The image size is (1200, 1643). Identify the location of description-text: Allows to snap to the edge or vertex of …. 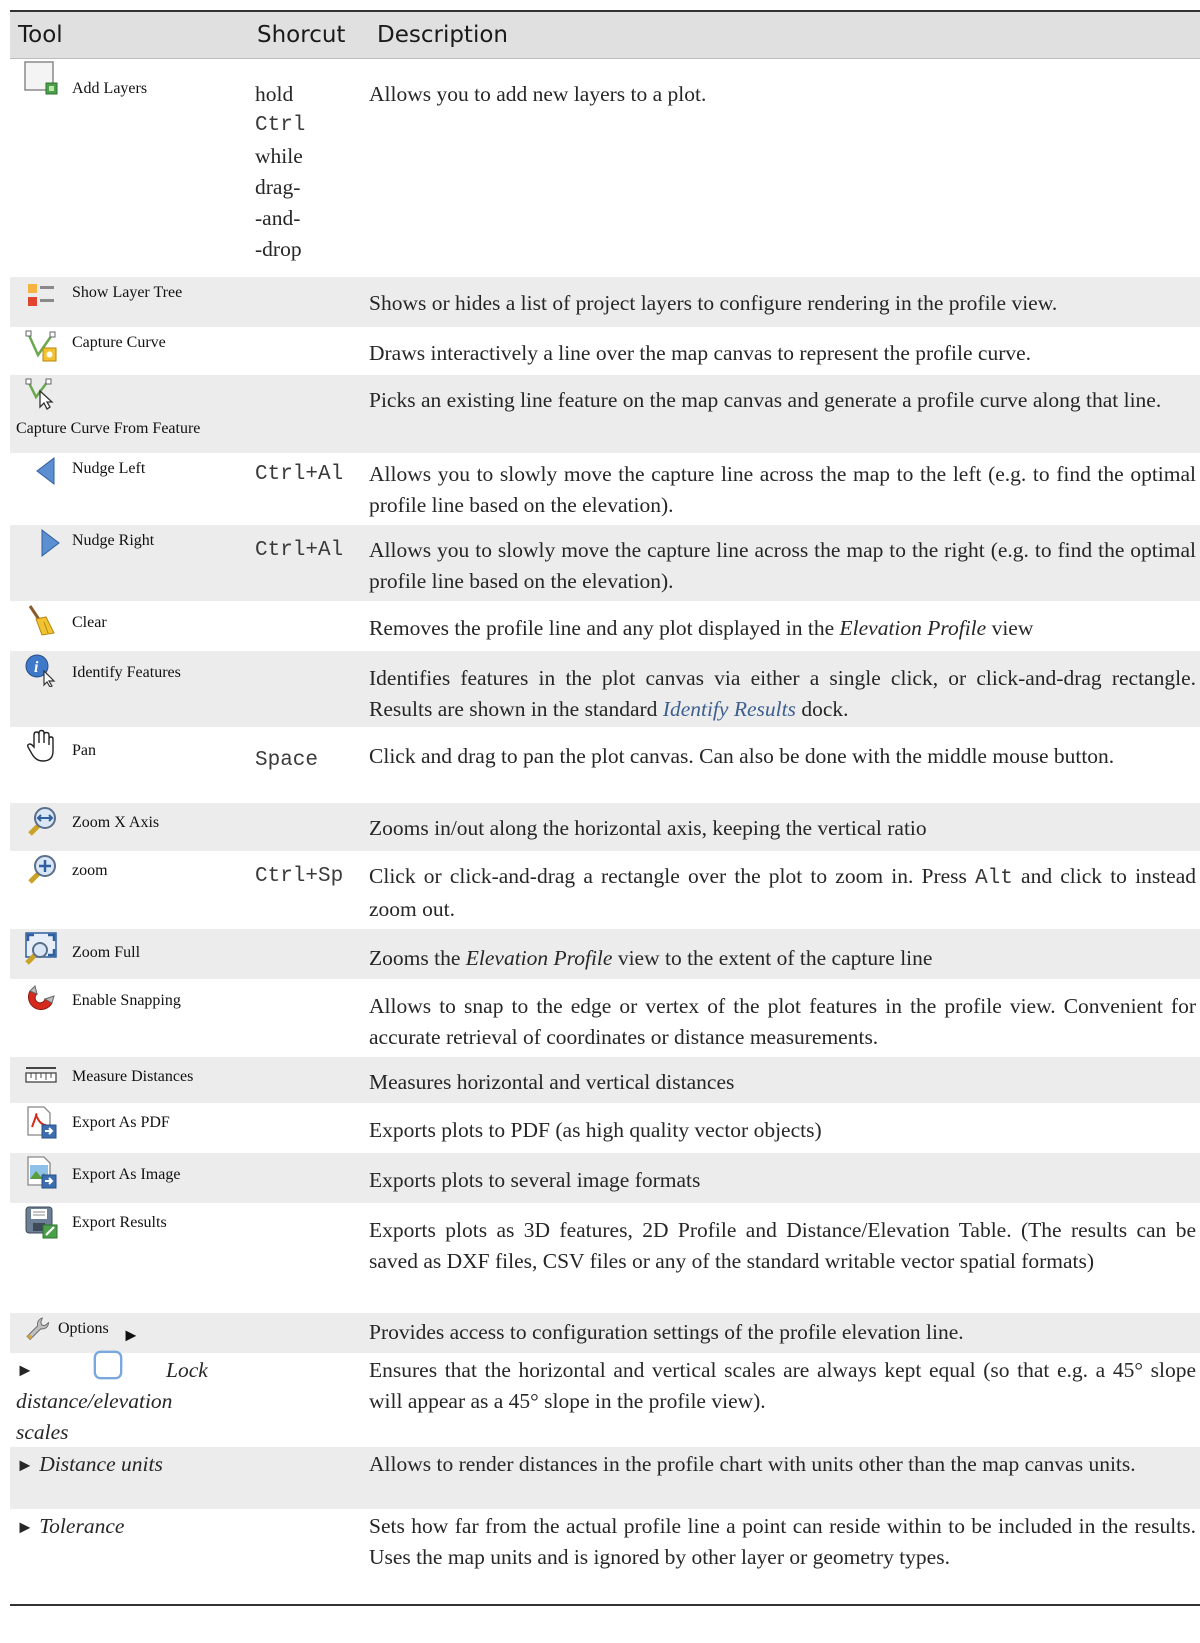
(782, 1021).